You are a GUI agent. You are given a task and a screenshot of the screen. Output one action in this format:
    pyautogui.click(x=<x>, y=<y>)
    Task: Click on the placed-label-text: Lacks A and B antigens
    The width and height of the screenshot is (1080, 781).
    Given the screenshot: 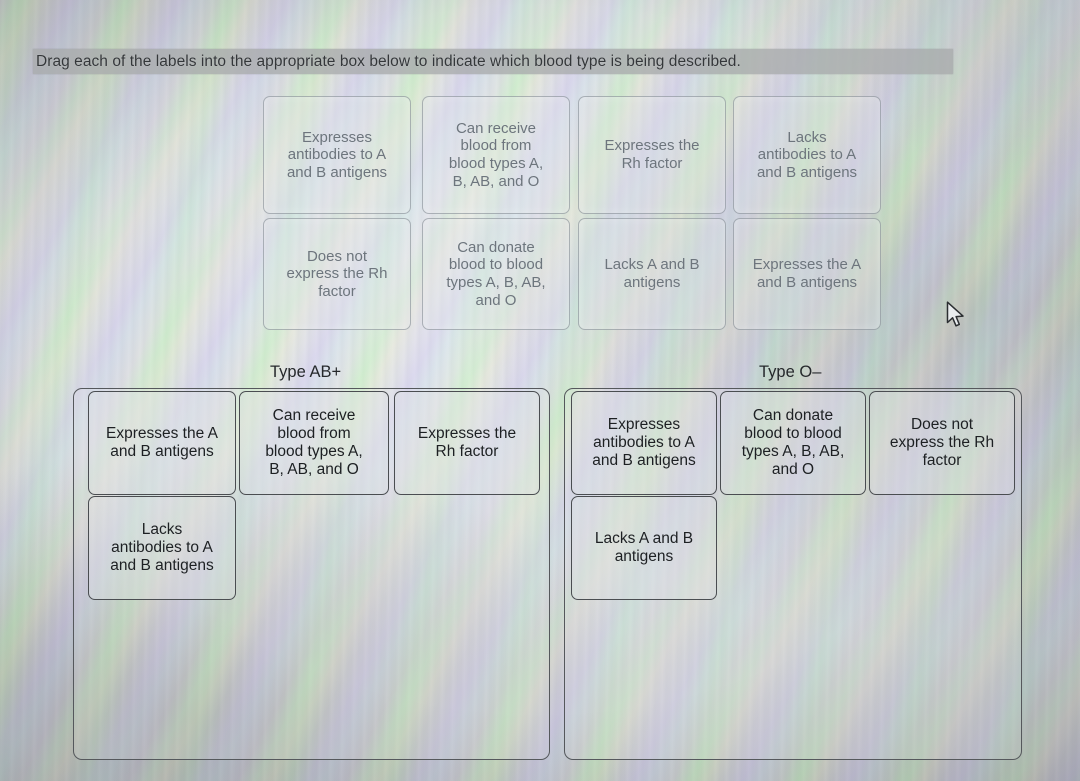 What is the action you would take?
    pyautogui.click(x=644, y=547)
    